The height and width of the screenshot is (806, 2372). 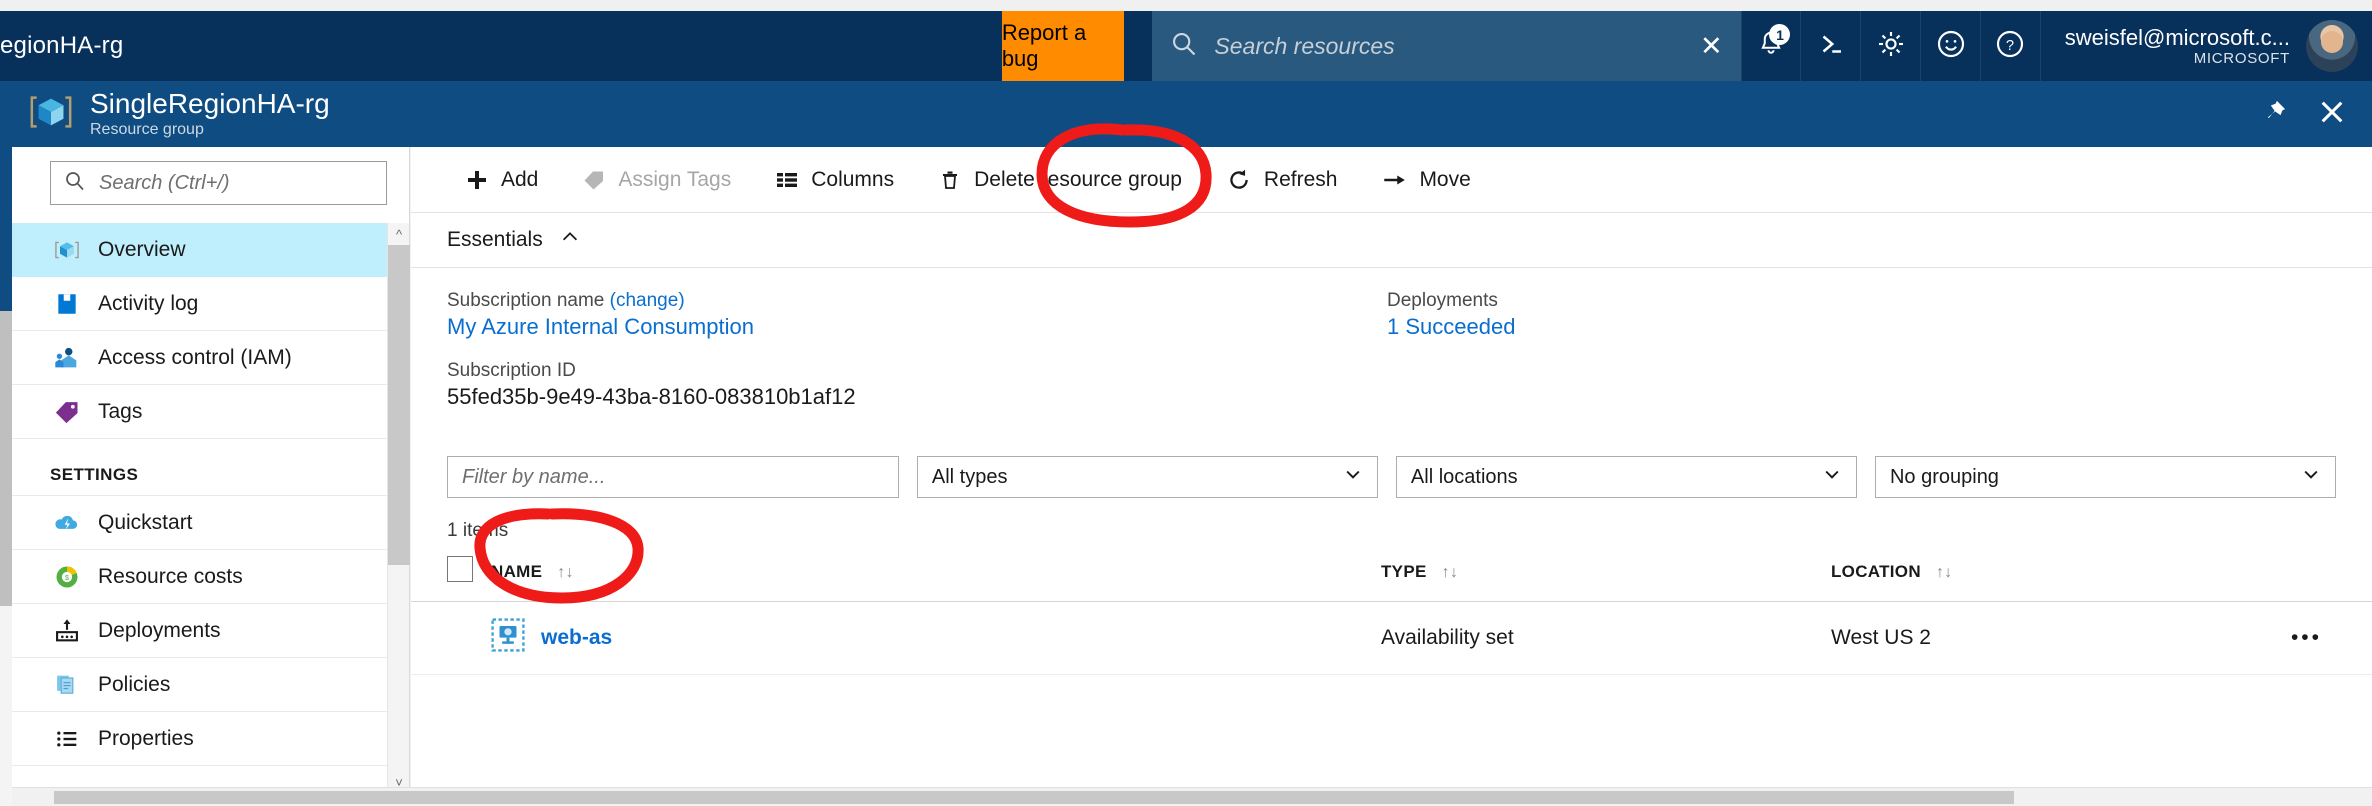 What do you see at coordinates (2316, 638) in the screenshot?
I see `row-context-menu-icon: •••` at bounding box center [2316, 638].